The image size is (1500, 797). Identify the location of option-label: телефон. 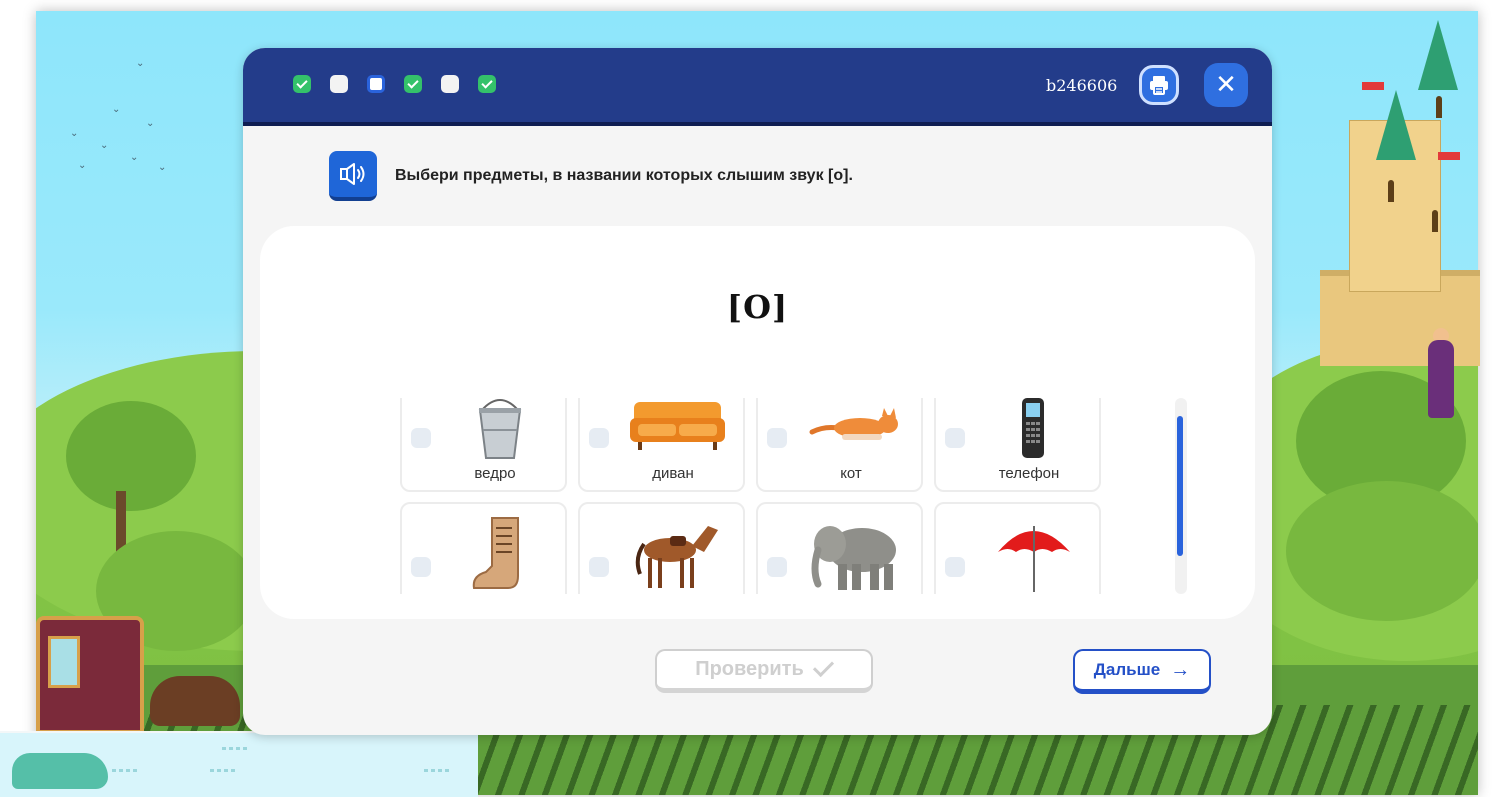
(1029, 473).